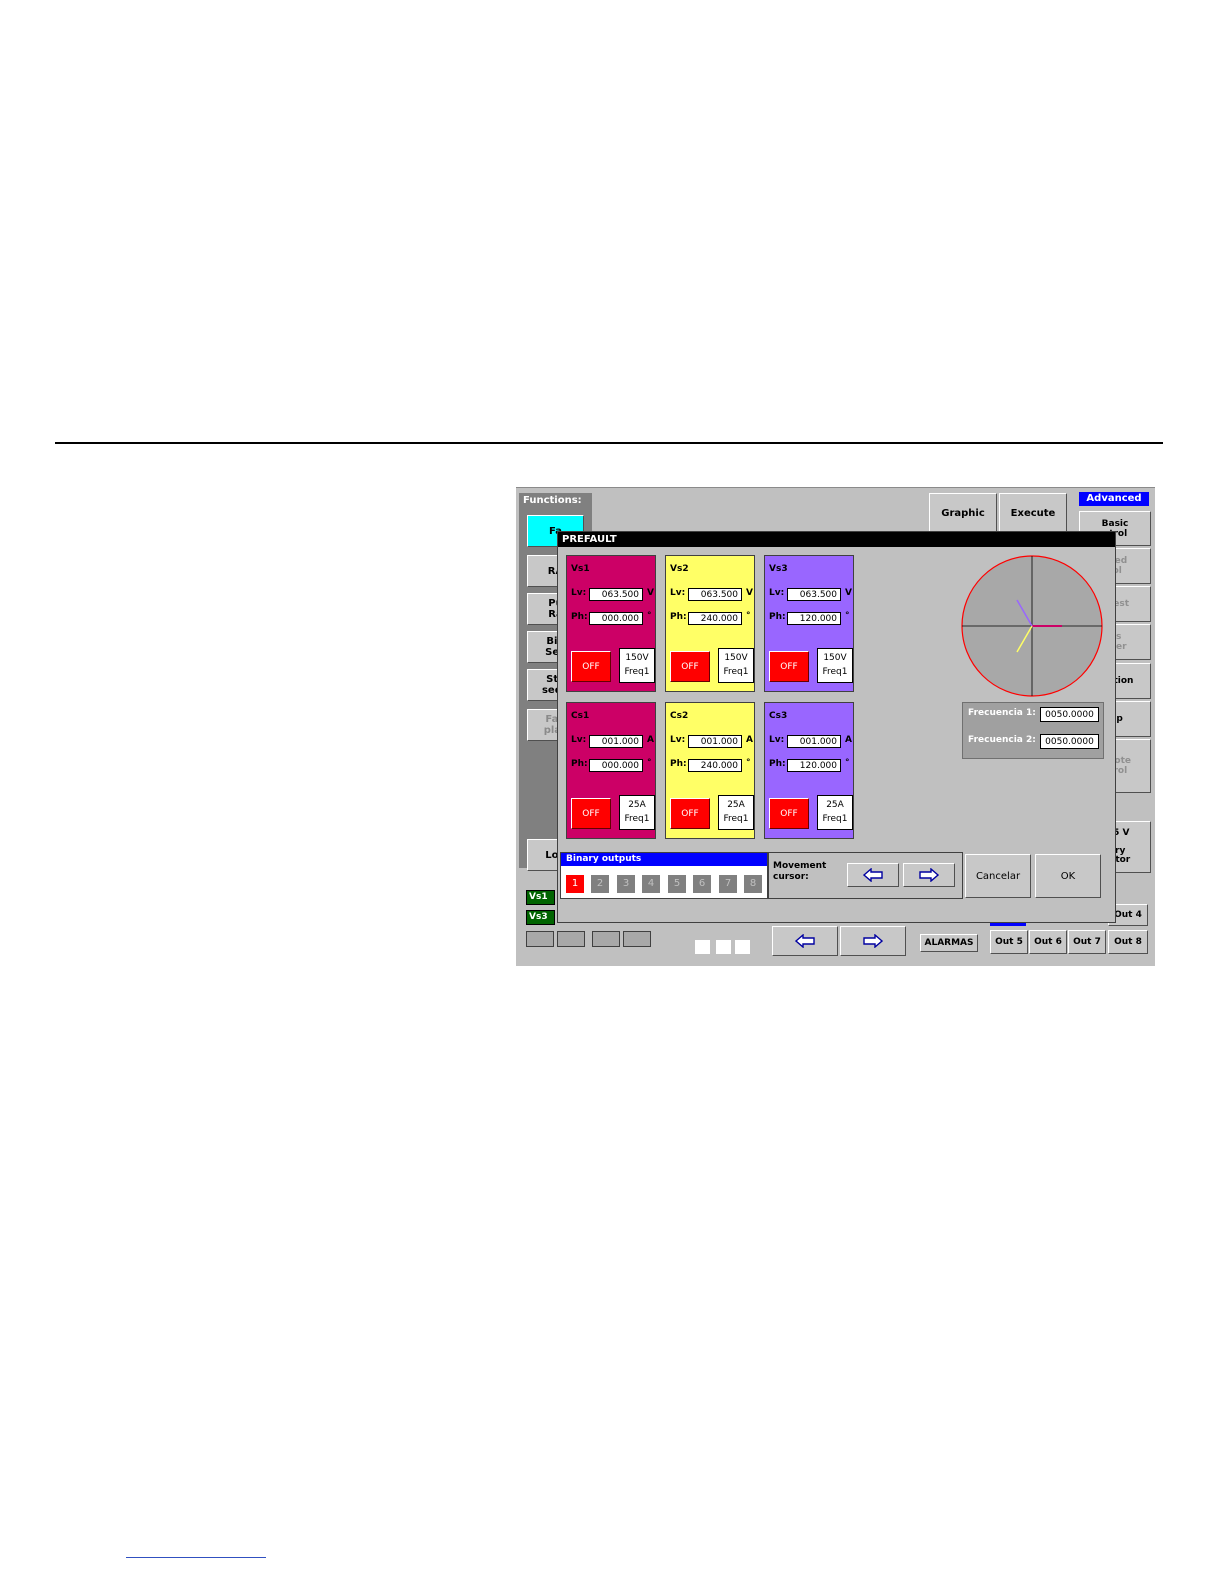 The width and height of the screenshot is (1224, 1584). I want to click on next-arrow-button, so click(873, 941).